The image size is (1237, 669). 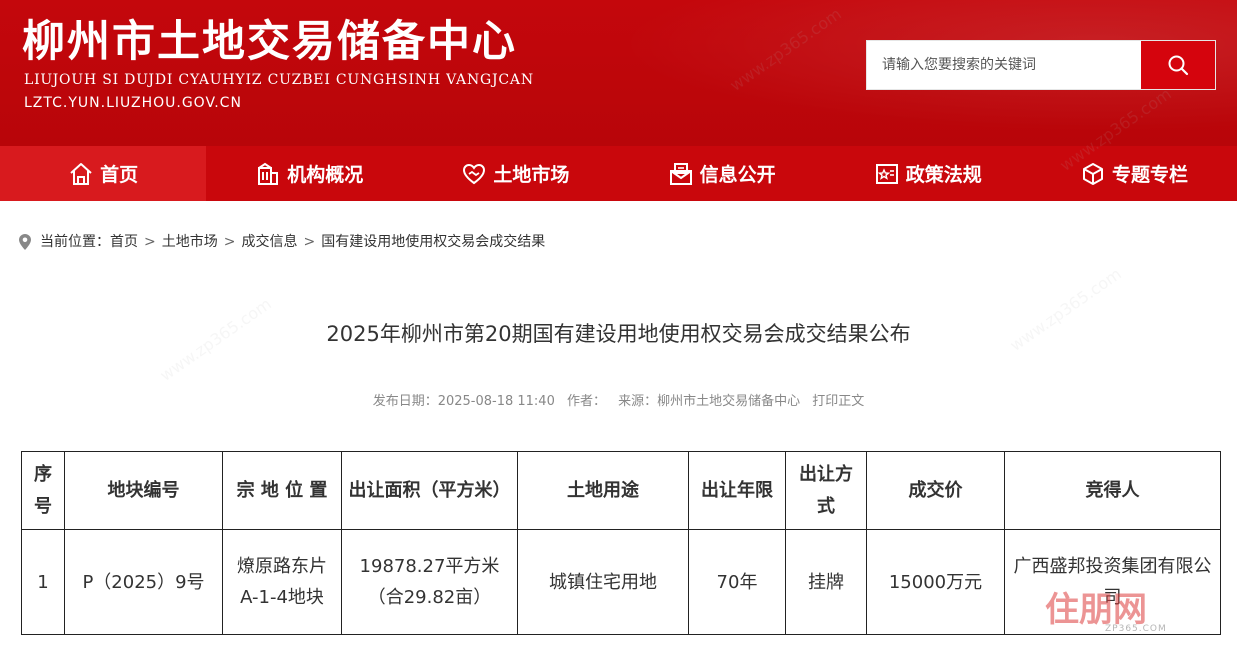 I want to click on mail-icon, so click(x=680, y=173).